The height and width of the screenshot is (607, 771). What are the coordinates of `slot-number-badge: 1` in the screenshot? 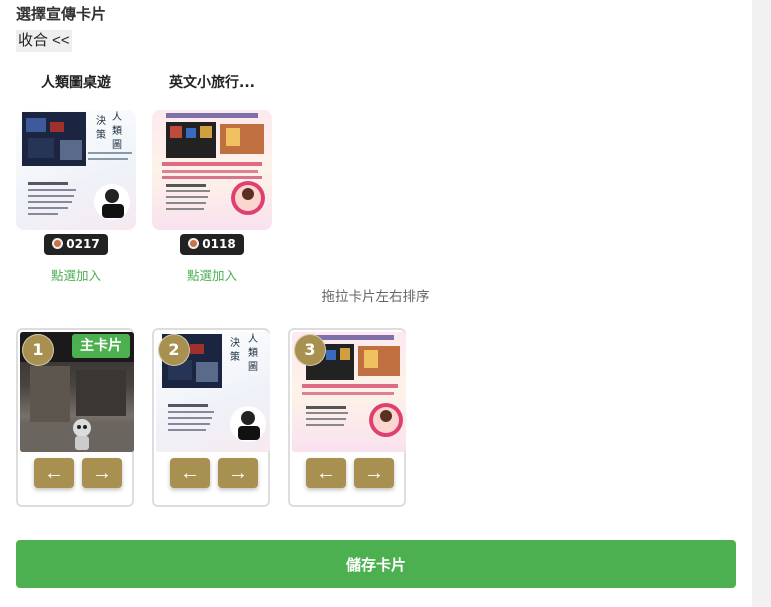 It's located at (38, 350).